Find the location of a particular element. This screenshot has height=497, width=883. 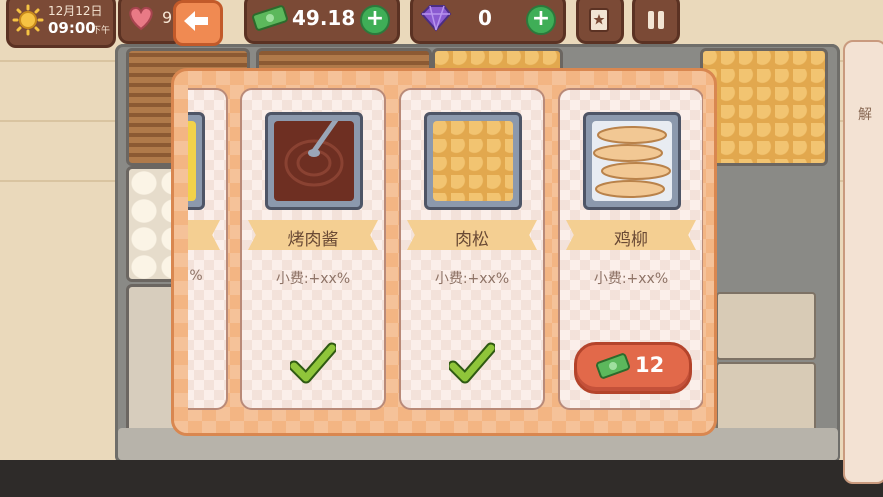

gem-icon is located at coordinates (436, 18).